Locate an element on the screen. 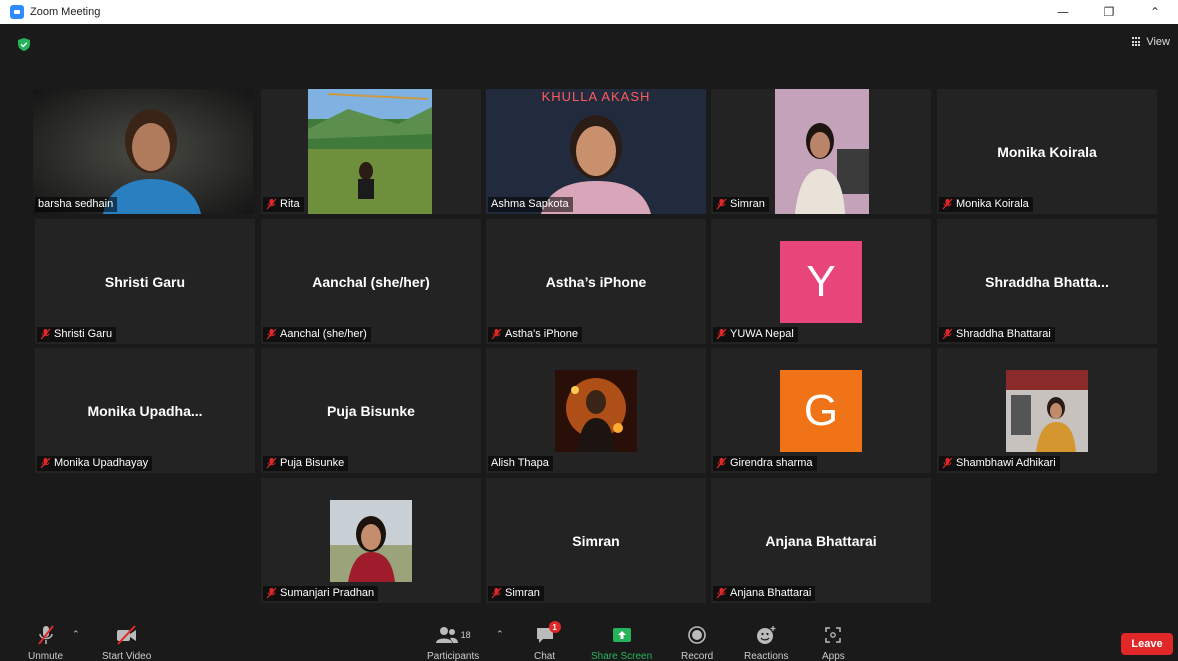  participant-tile: G Girendra sharma is located at coordinates (821, 410).